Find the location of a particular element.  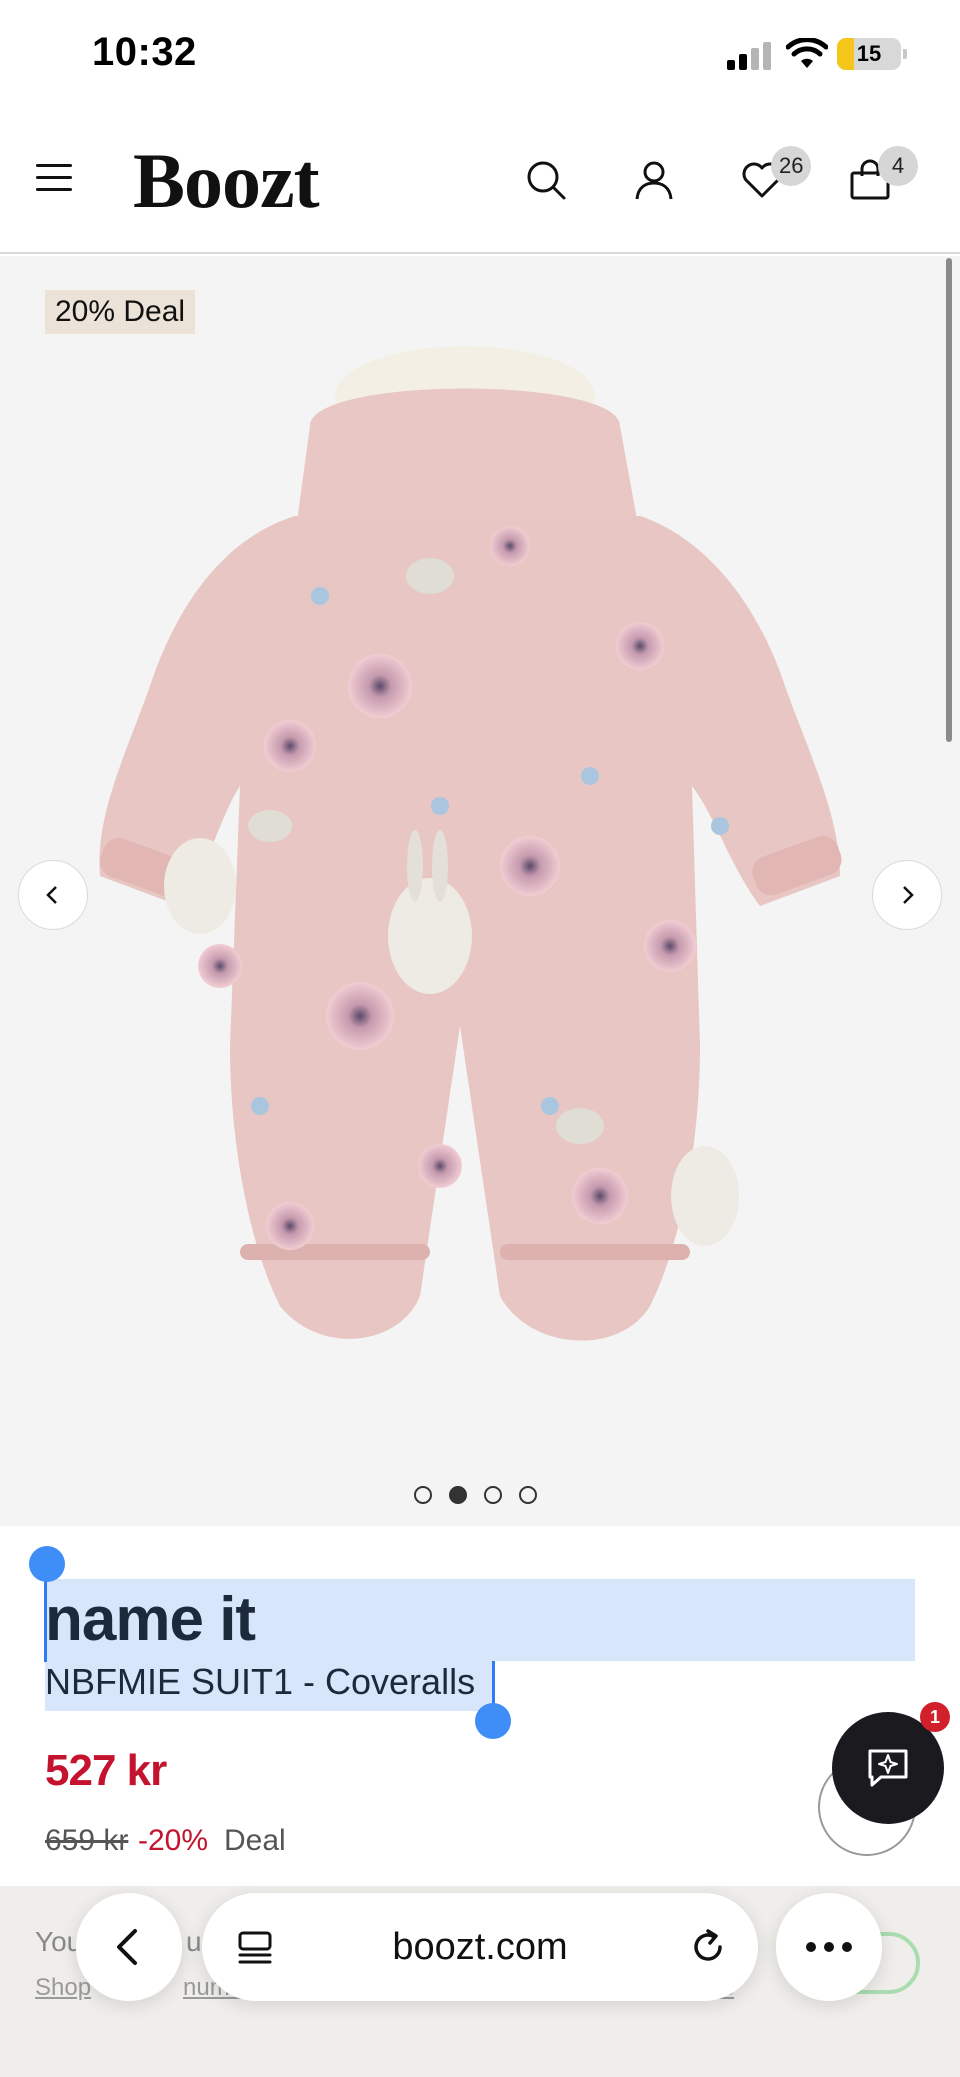

back-arrow-icon is located at coordinates (127, 1947).